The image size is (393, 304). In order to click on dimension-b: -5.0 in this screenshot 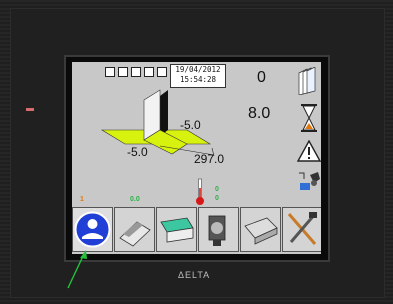, I will do `click(137, 152)`.